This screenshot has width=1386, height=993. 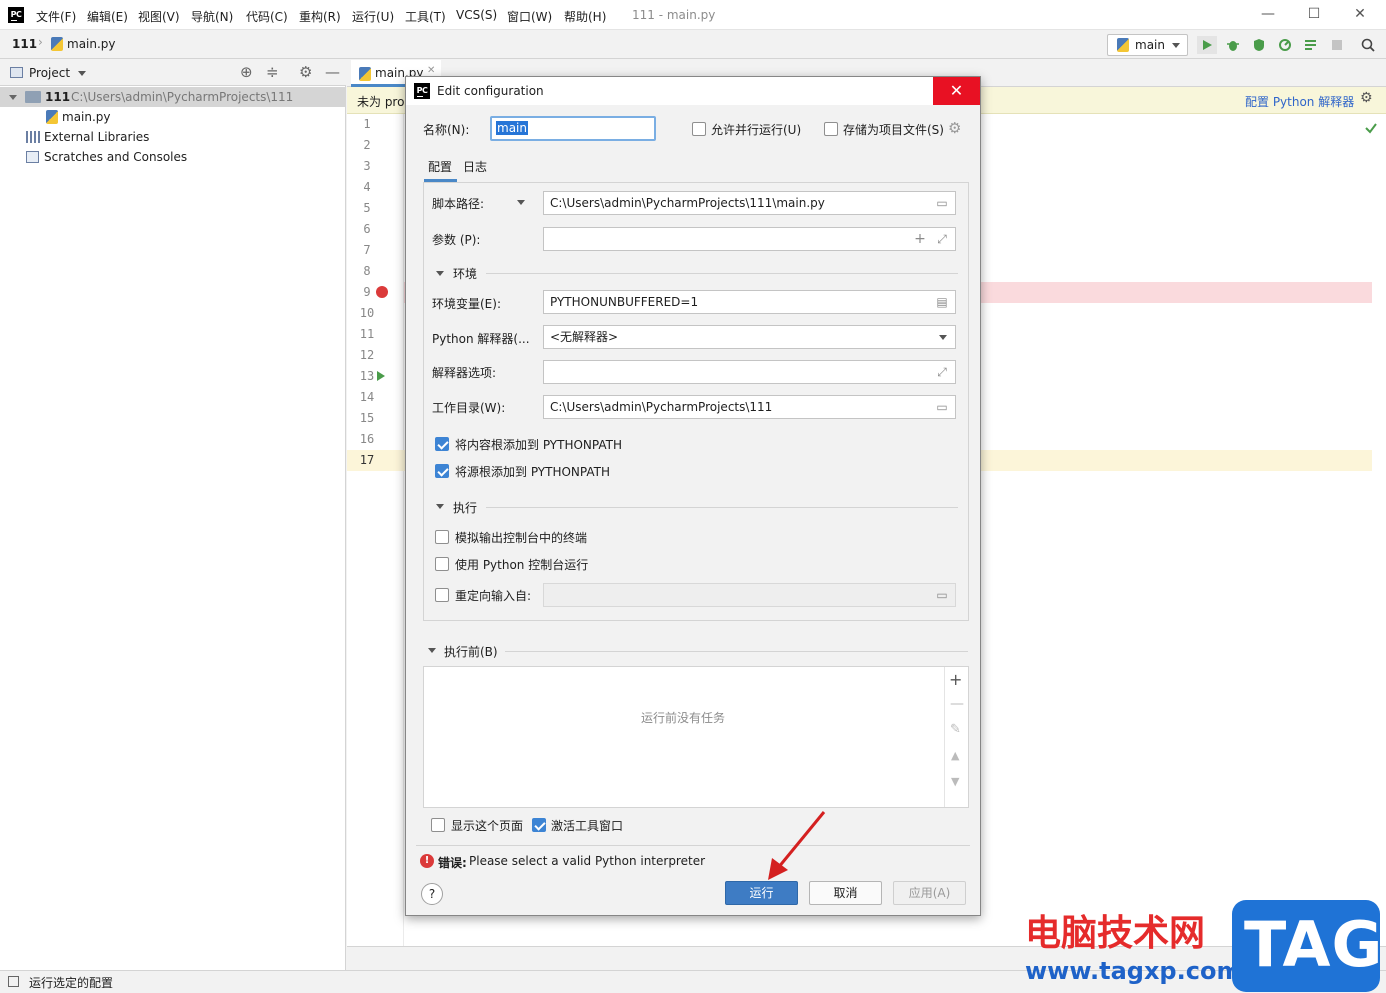 I want to click on tree-item-scratches: Scratches and Consoles, so click(x=173, y=157).